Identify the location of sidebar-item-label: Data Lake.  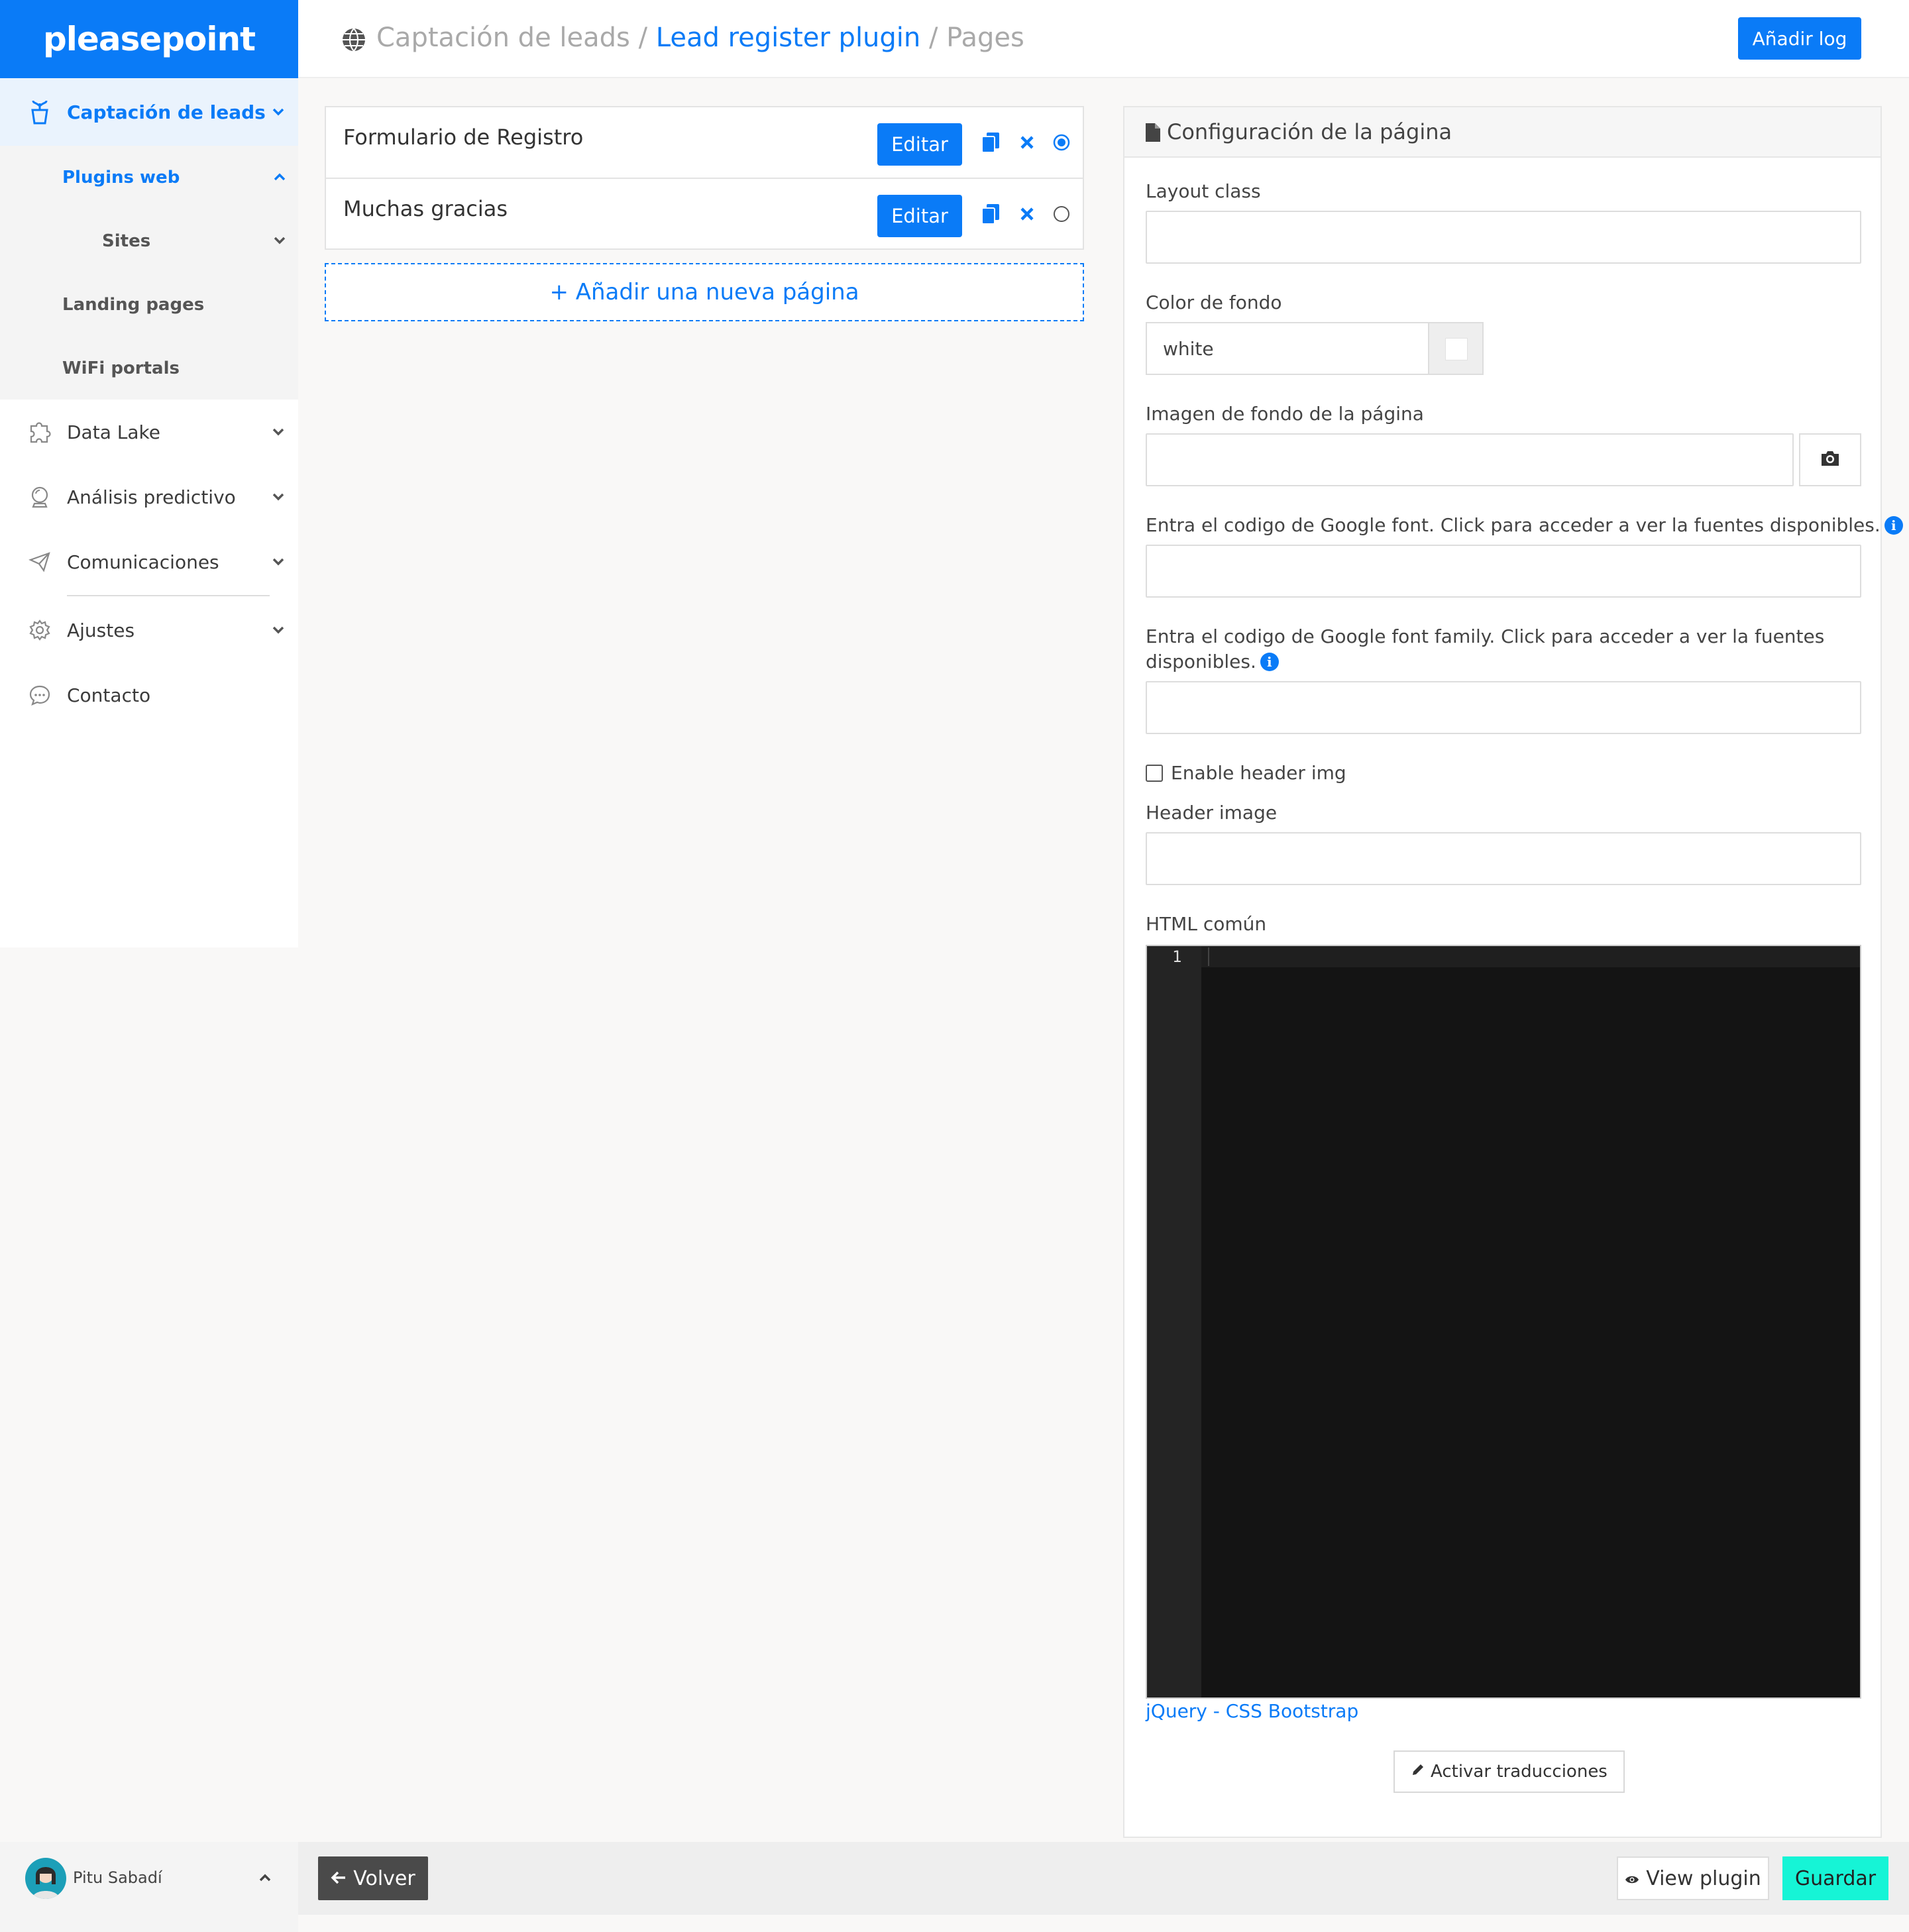
(113, 432).